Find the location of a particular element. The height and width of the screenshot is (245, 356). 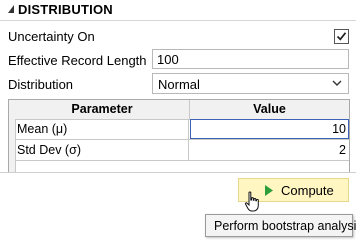

play-icon is located at coordinates (269, 190).